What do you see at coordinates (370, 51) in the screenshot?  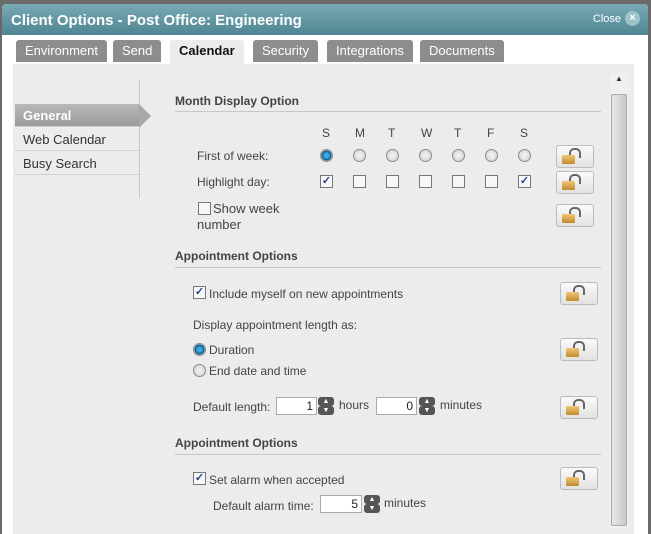 I see `tab-integrations: Integrations` at bounding box center [370, 51].